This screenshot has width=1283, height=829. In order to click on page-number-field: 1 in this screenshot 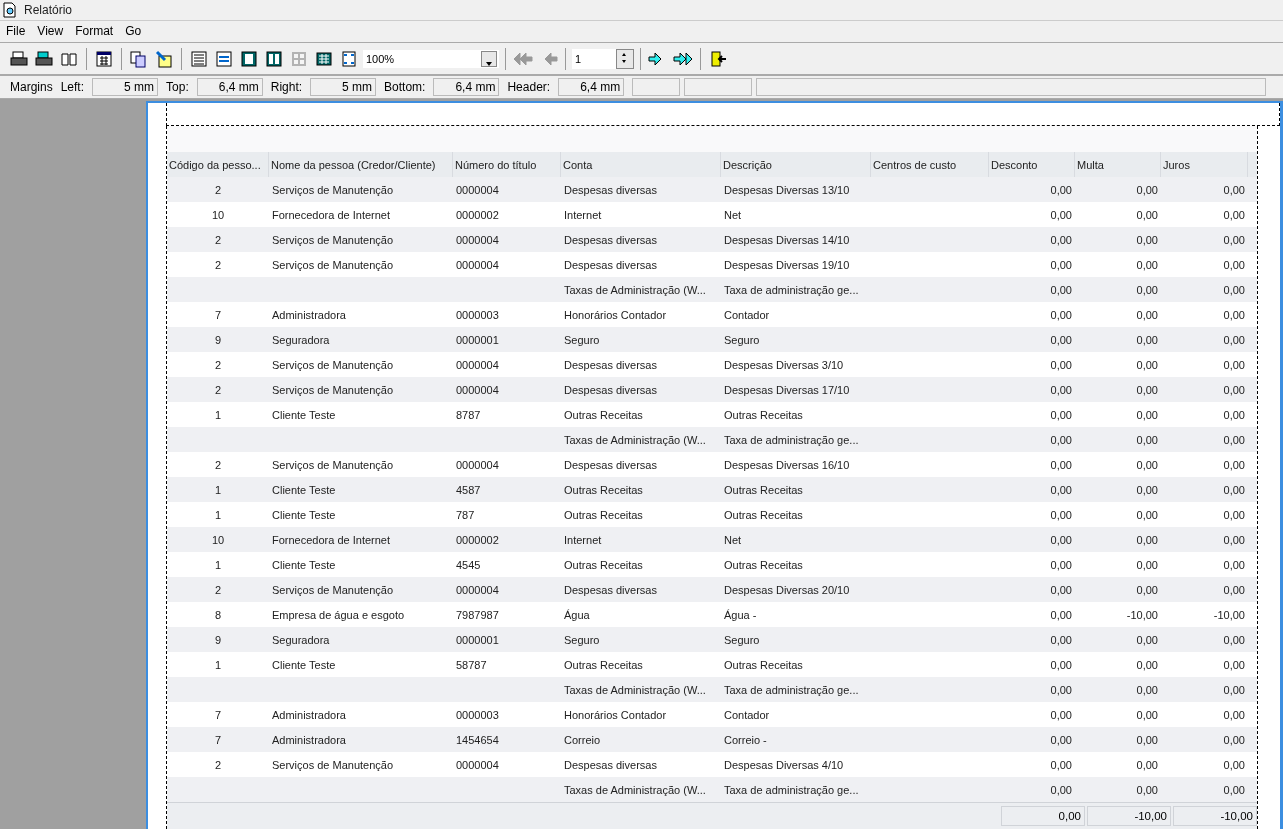, I will do `click(603, 58)`.